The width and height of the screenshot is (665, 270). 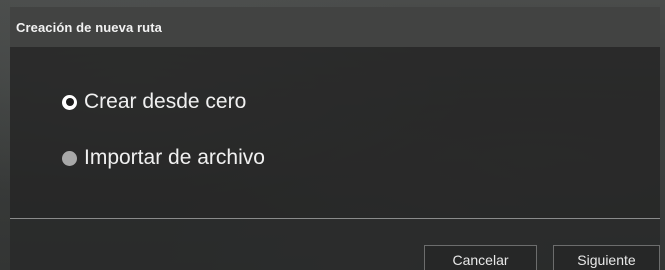 I want to click on next-button: Siguiente, so click(x=606, y=257).